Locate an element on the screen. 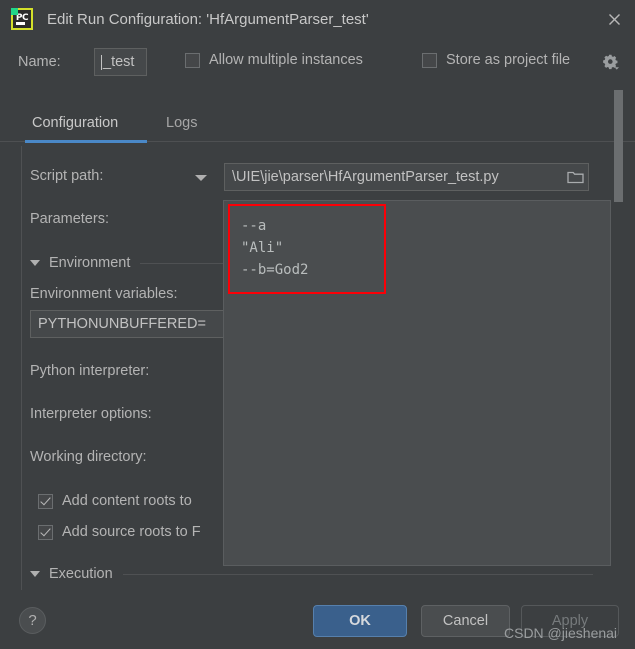 The width and height of the screenshot is (635, 649). section-divider is located at coordinates (357, 574).